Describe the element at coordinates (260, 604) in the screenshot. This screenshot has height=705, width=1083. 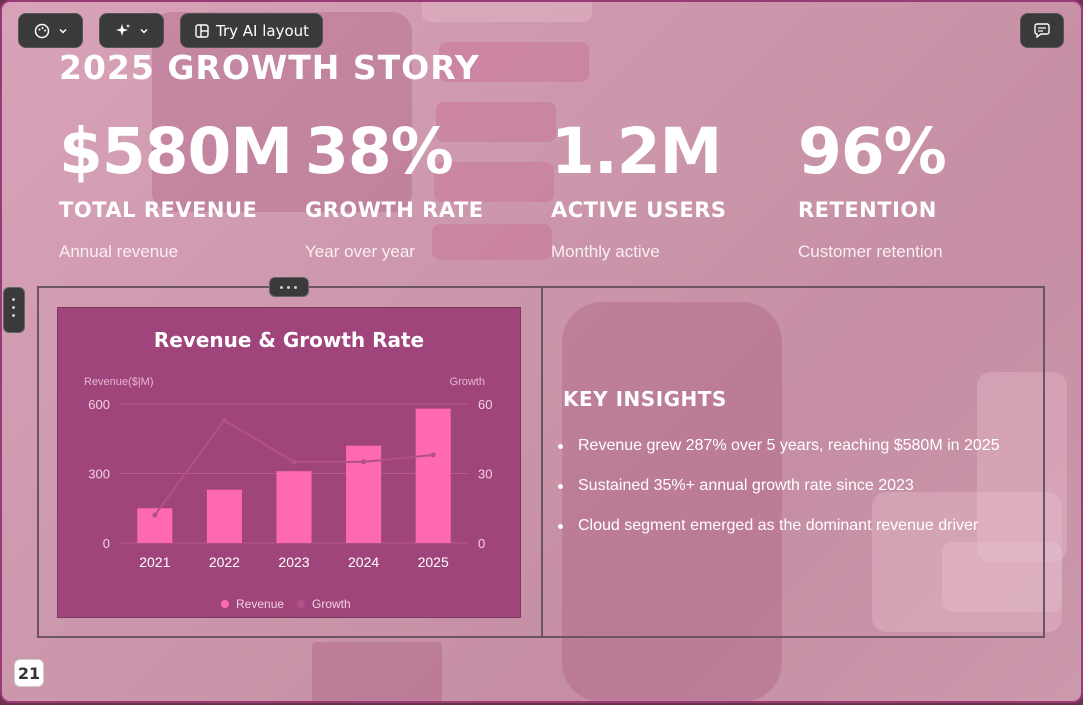
I see `legend-label-revenue: Revenue` at that location.